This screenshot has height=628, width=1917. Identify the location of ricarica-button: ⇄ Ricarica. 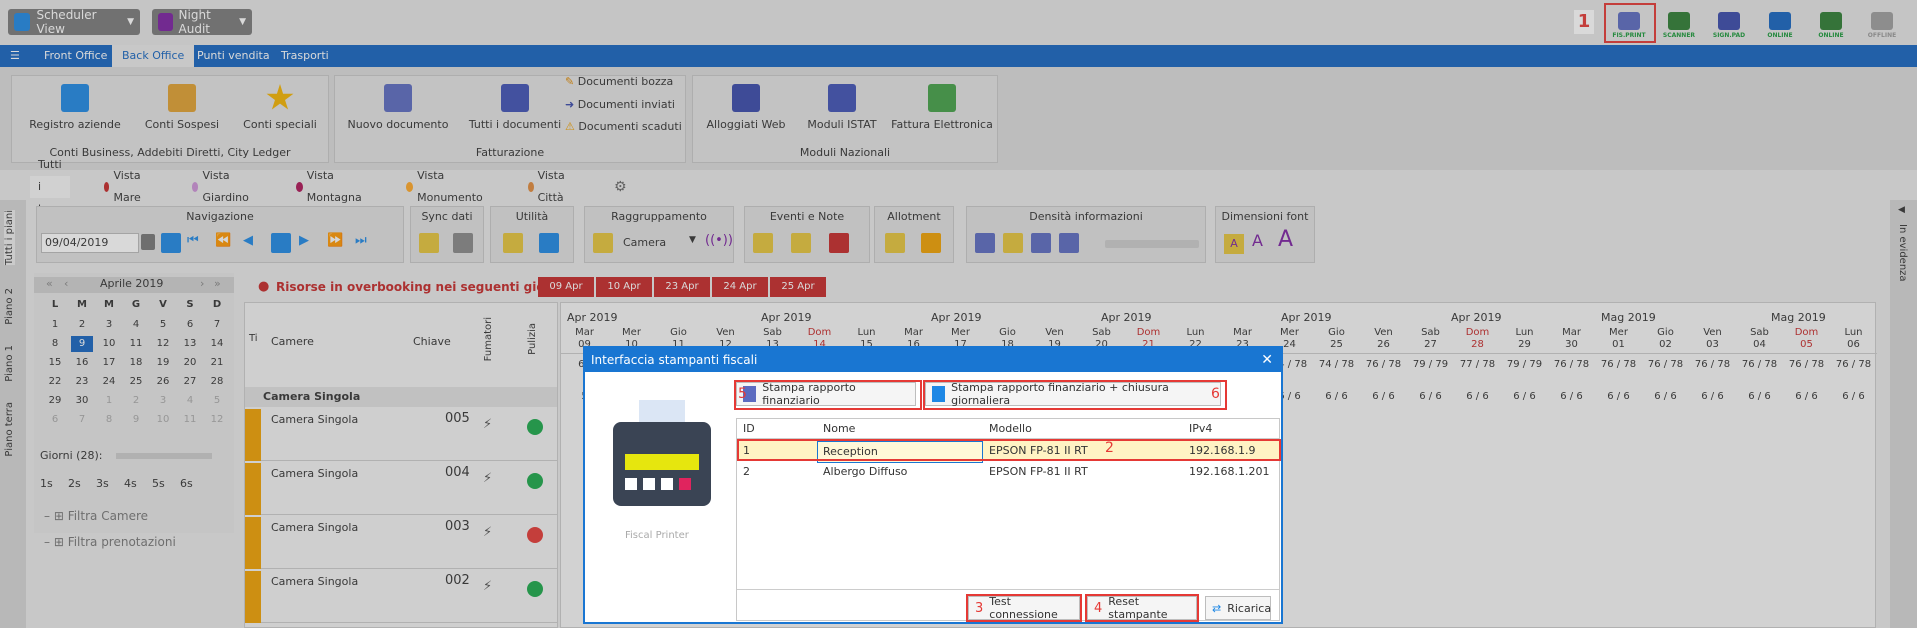
(1238, 608).